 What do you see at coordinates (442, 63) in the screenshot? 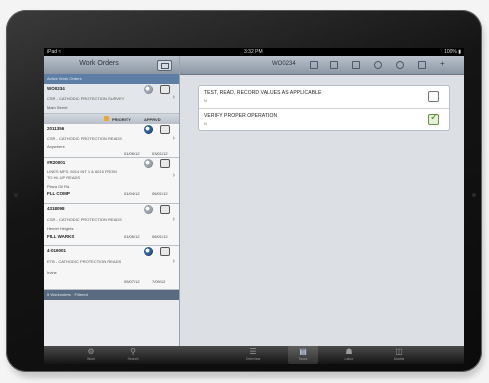
I see `add-icon: +` at bounding box center [442, 63].